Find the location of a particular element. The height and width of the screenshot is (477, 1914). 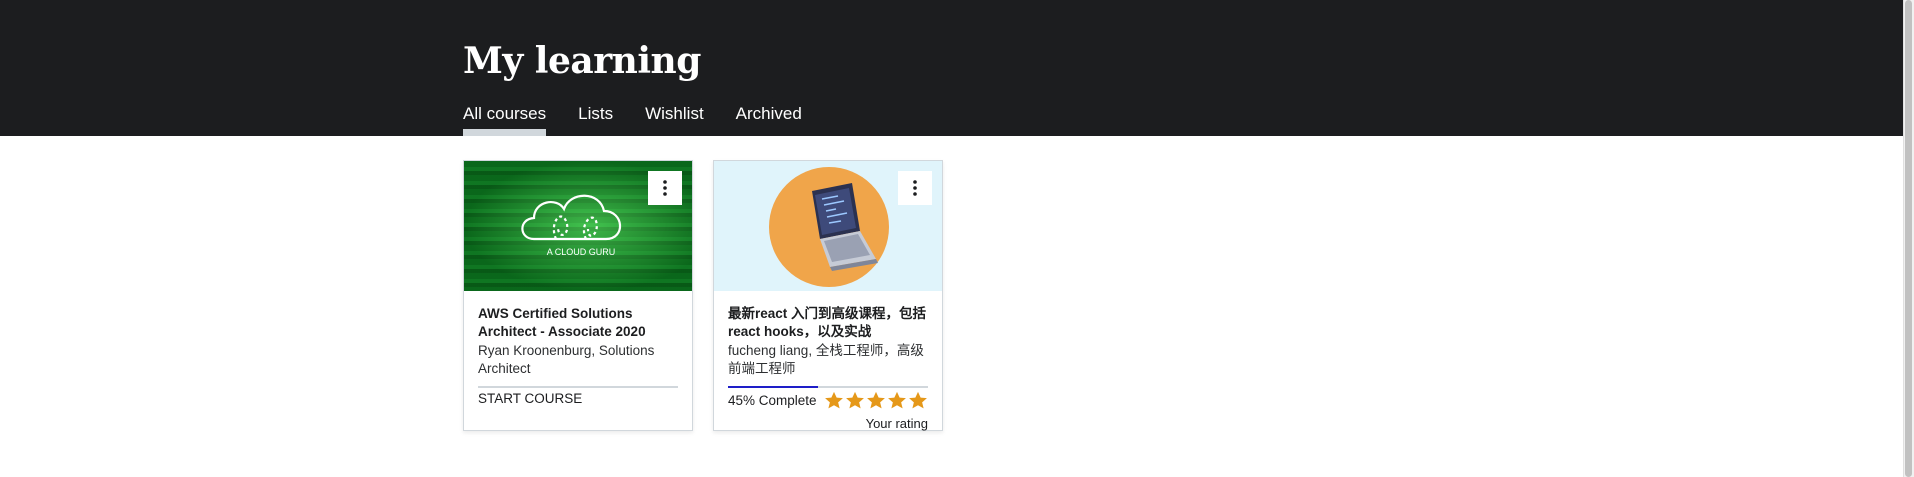

tab-bar: All courses Lists Wishlist Archived is located at coordinates (632, 120).